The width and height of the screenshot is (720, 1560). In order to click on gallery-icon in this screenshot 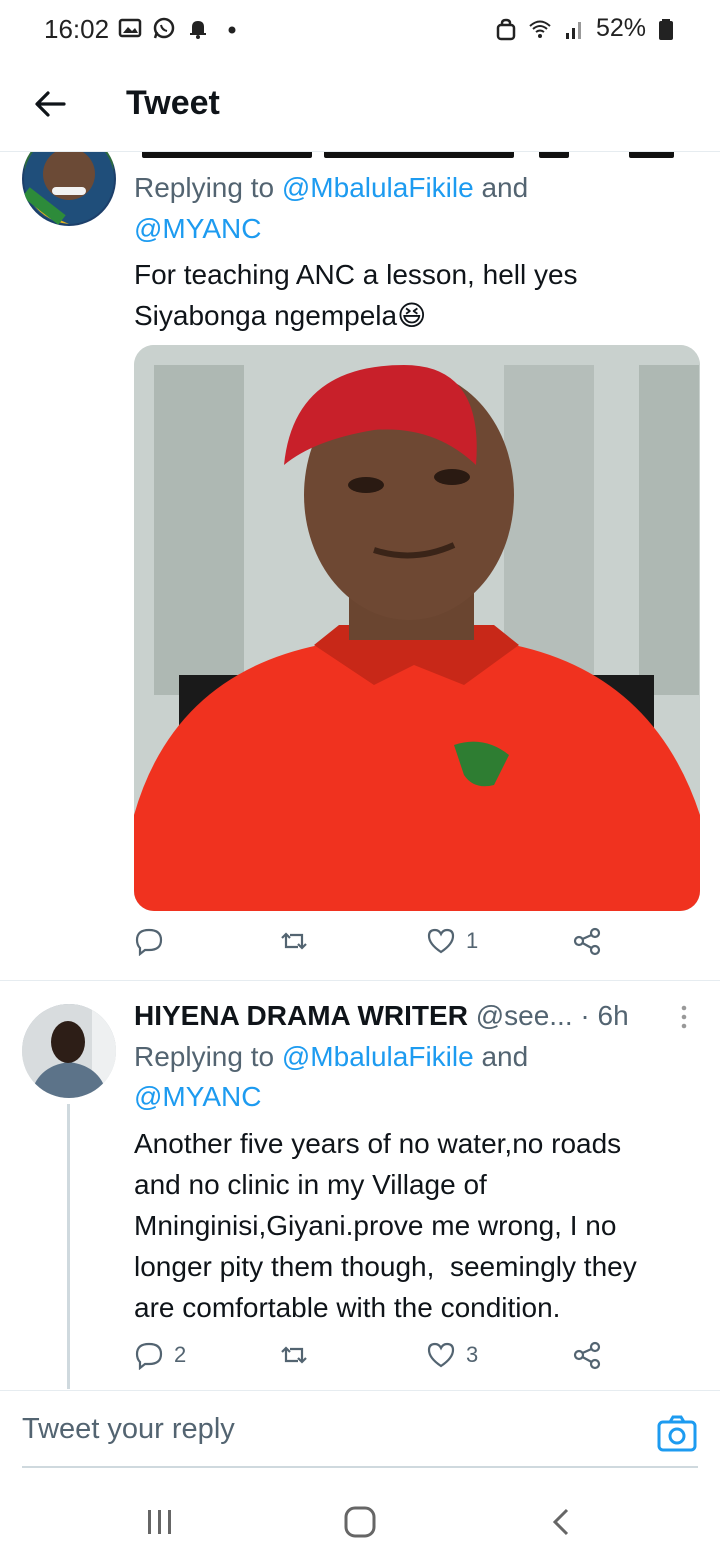, I will do `click(130, 28)`.